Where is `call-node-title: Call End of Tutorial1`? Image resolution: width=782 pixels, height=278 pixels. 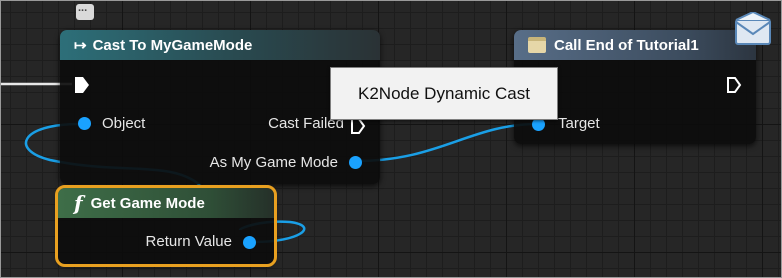 call-node-title: Call End of Tutorial1 is located at coordinates (626, 45).